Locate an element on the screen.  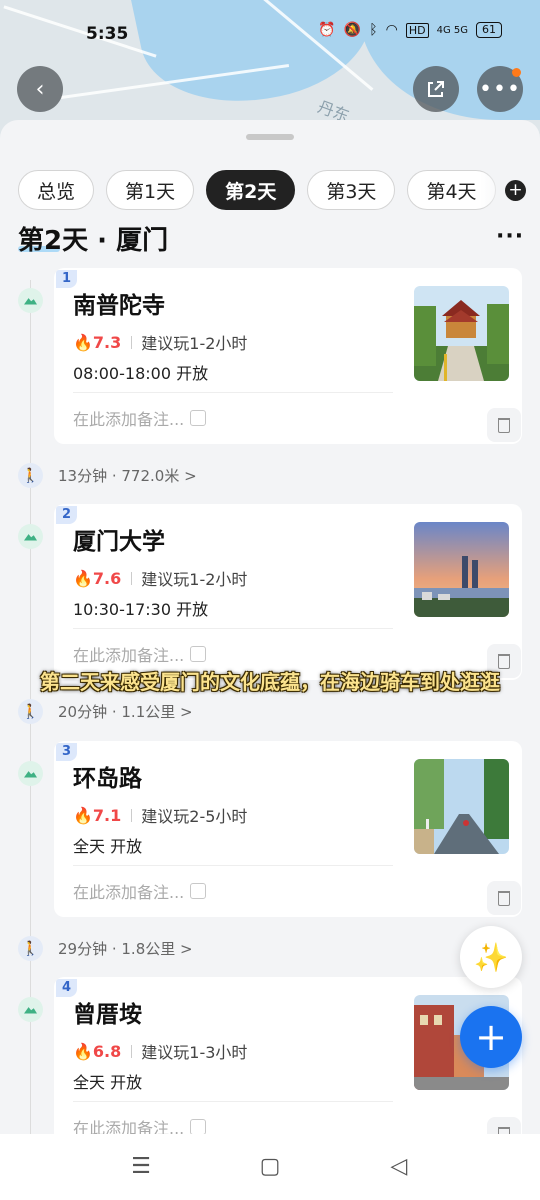
poi-meta: 🔥7.6 建议玩1-2小时 is located at coordinates (160, 578).